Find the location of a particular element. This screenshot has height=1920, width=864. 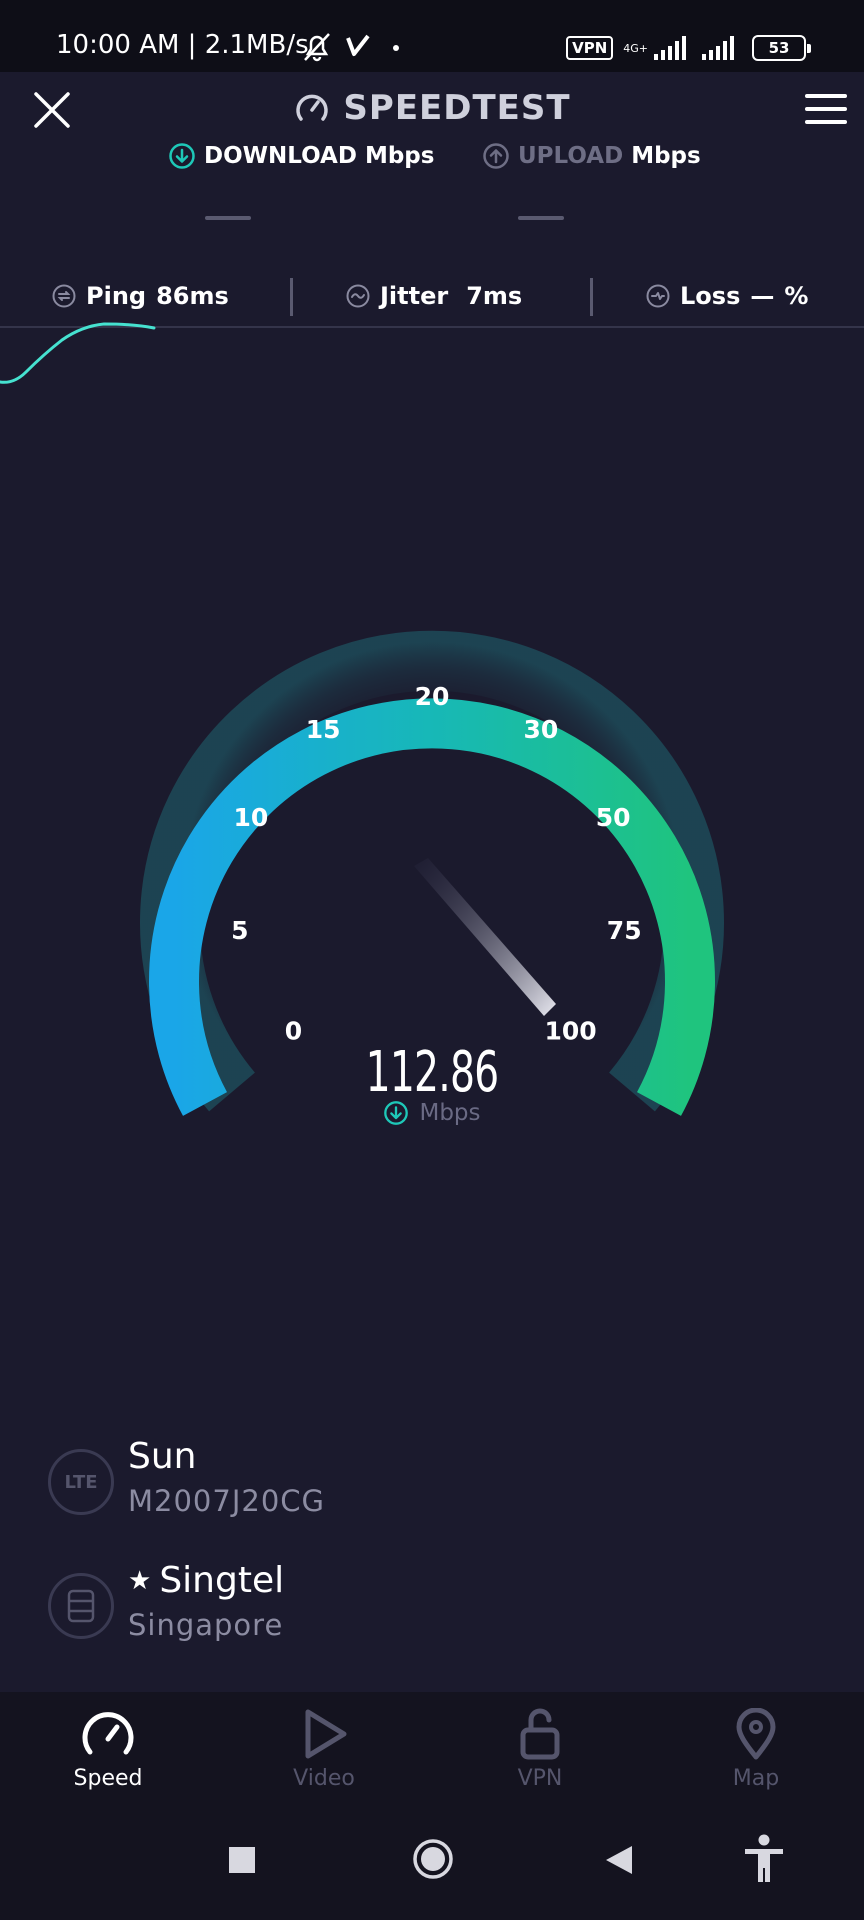

gauge-tick-label: 10 is located at coordinates (251, 817).